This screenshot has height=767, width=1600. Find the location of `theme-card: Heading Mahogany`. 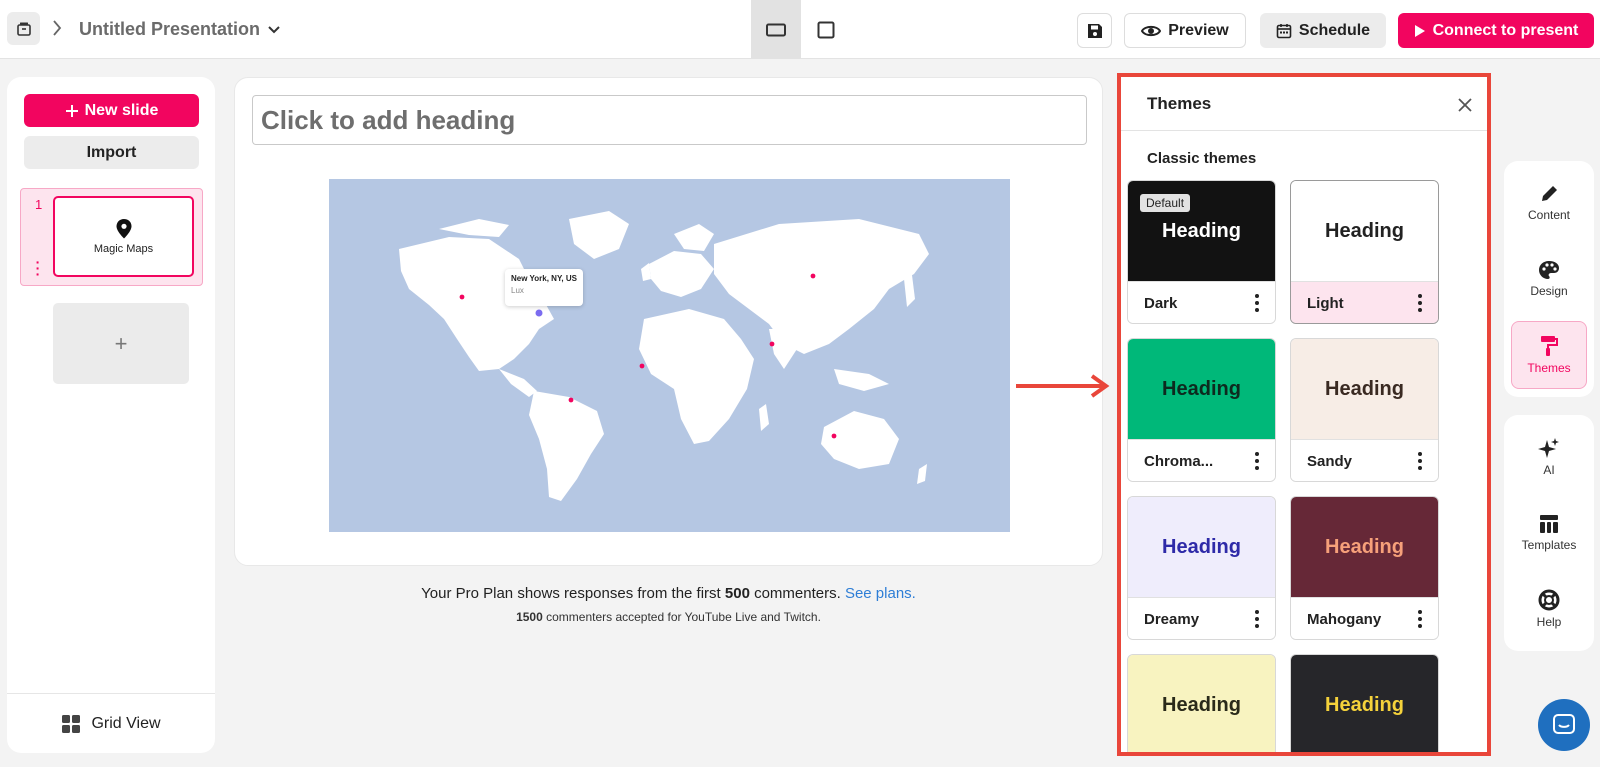

theme-card: Heading Mahogany is located at coordinates (1364, 568).